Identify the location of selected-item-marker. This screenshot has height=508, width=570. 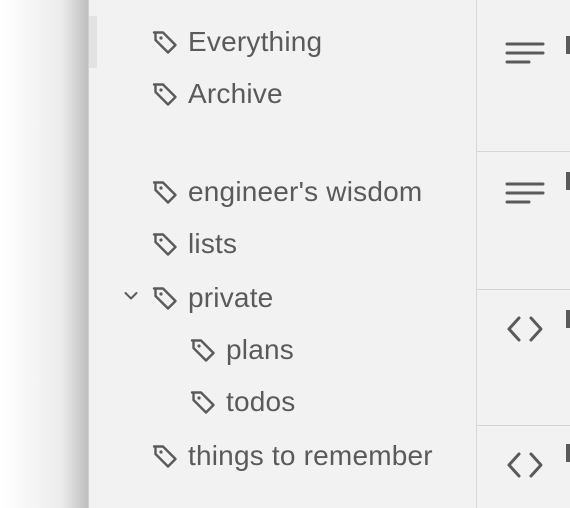
(93, 42).